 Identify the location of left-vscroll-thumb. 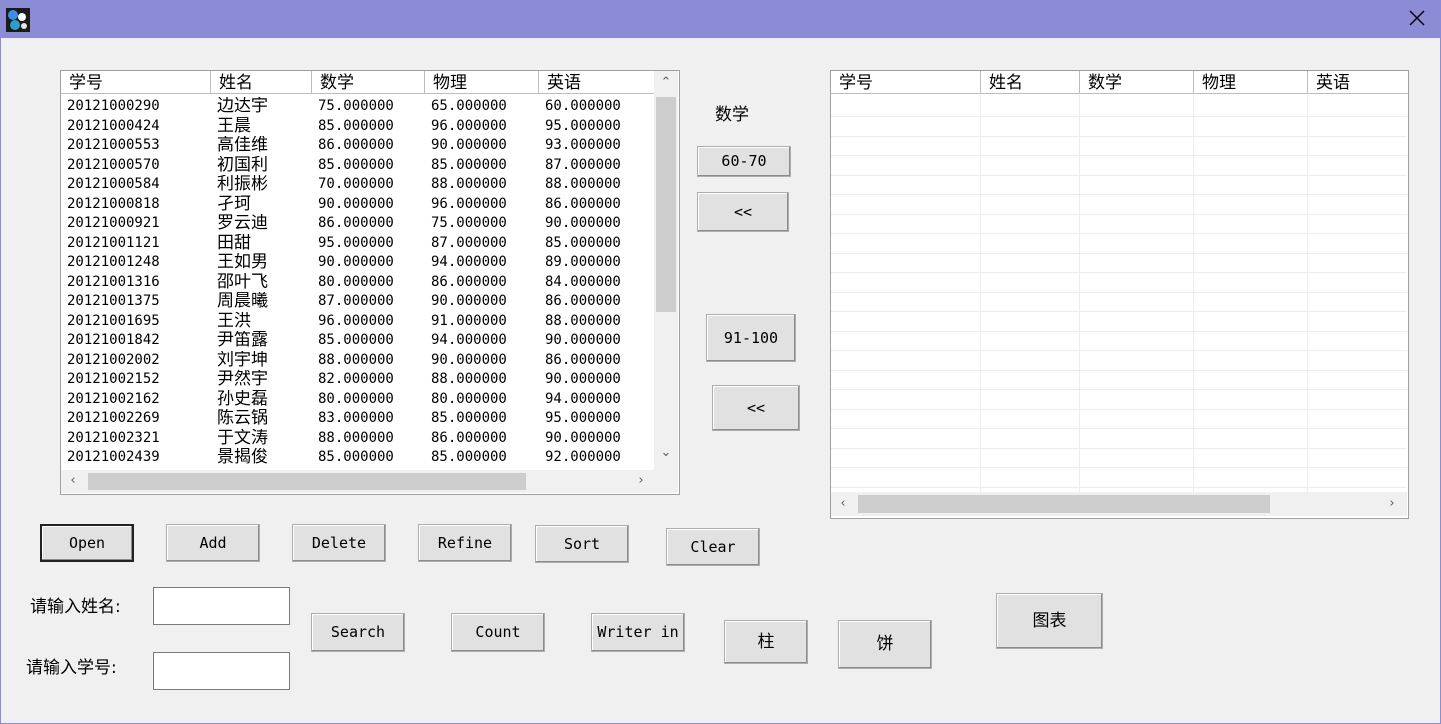
(666, 204).